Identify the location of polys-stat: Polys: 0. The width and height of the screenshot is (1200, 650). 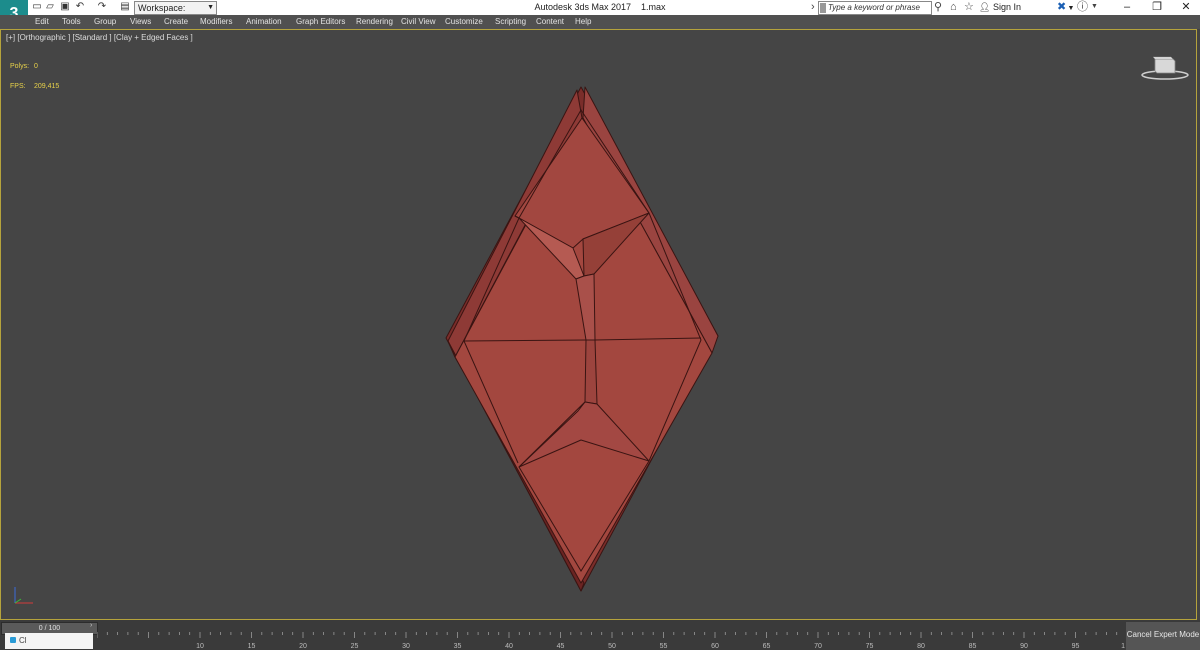
(24, 66).